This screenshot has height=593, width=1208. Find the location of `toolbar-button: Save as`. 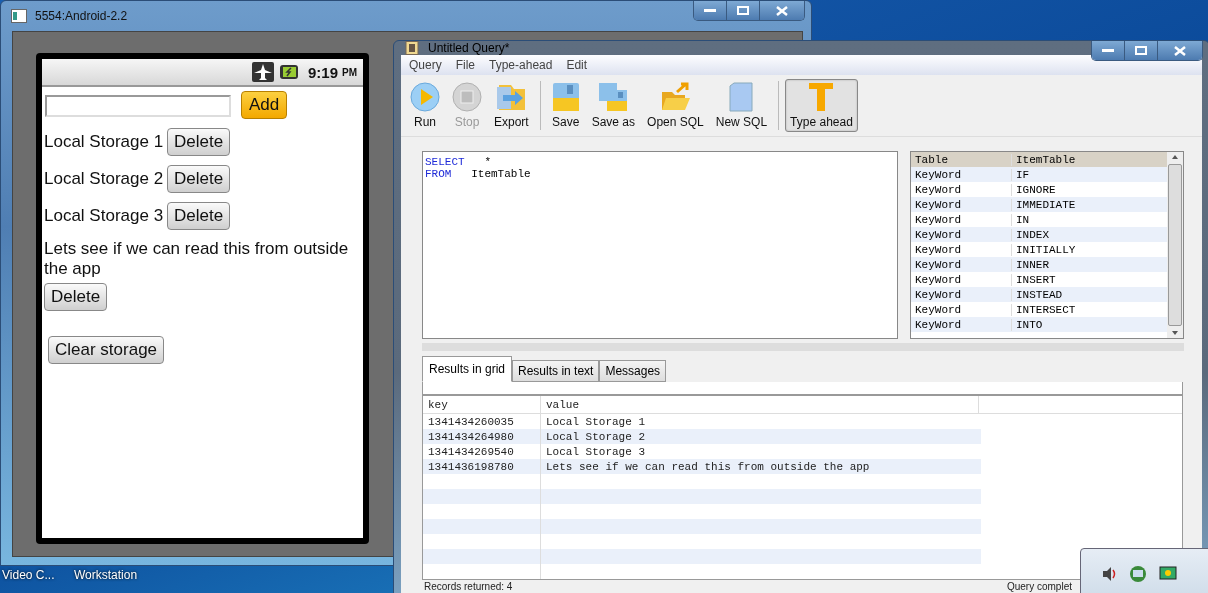

toolbar-button: Save as is located at coordinates (613, 105).